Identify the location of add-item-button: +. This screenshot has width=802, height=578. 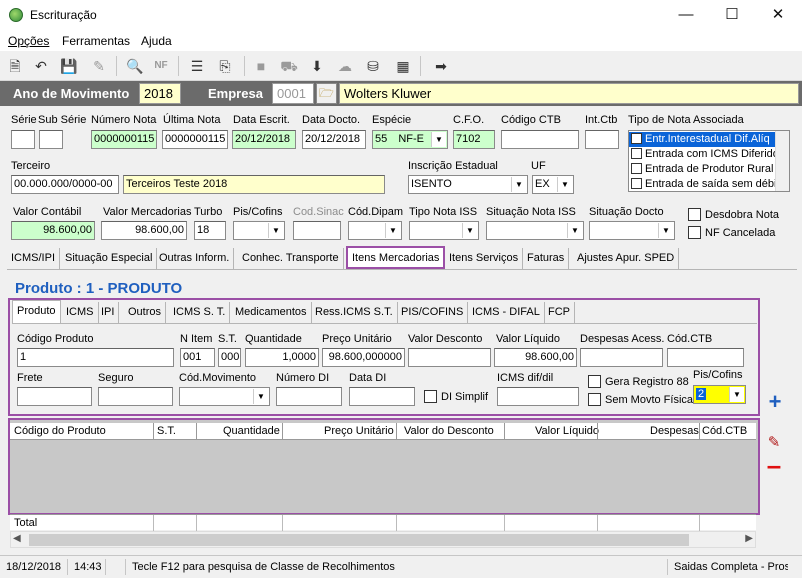
(775, 402).